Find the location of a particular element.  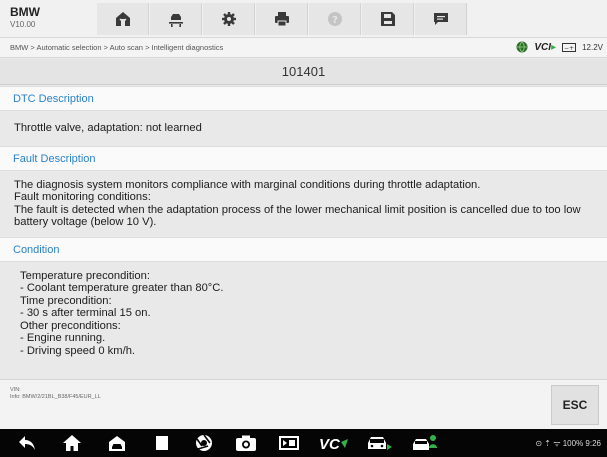

car-person-icon is located at coordinates (425, 442).